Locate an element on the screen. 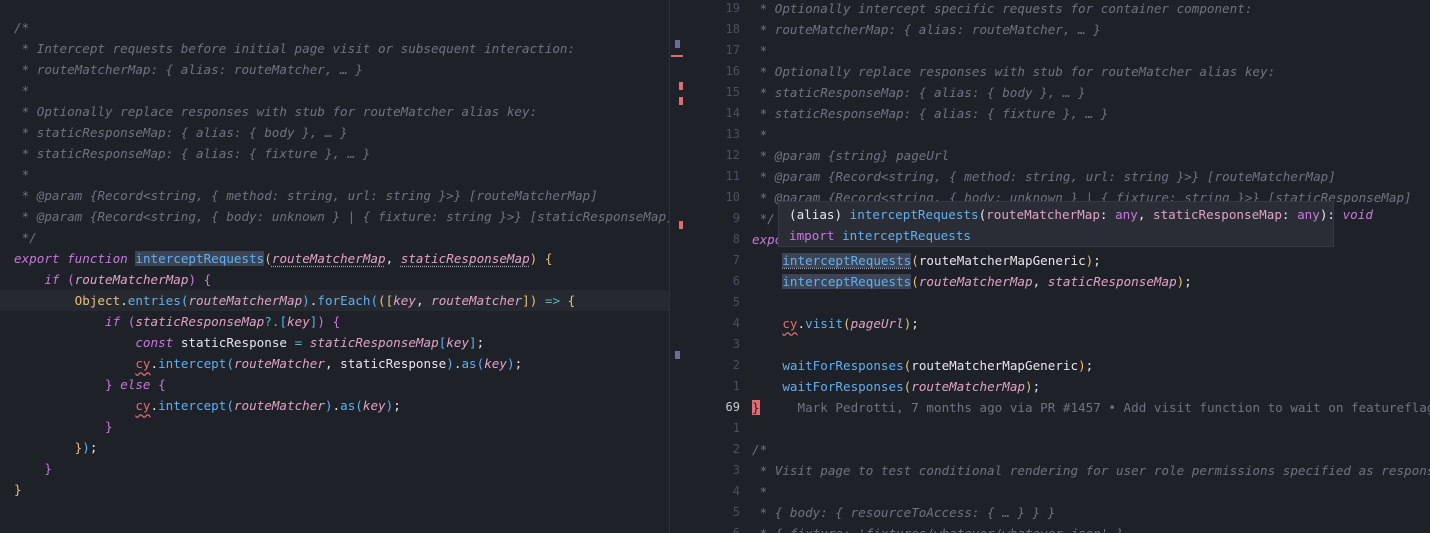 This screenshot has width=1430, height=533. line-number: 7 is located at coordinates (736, 260).